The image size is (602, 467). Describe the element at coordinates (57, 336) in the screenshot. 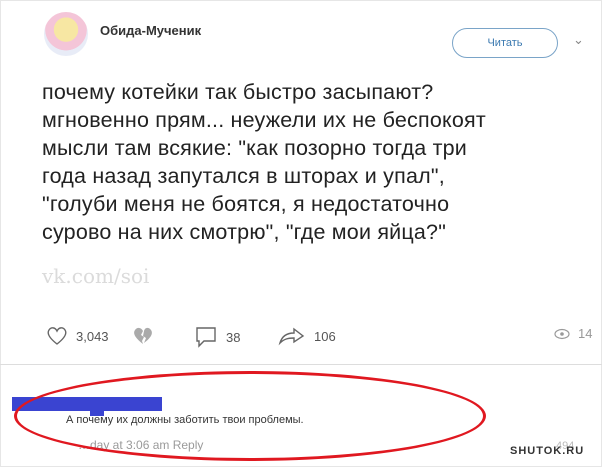

I see `heart-icon` at that location.